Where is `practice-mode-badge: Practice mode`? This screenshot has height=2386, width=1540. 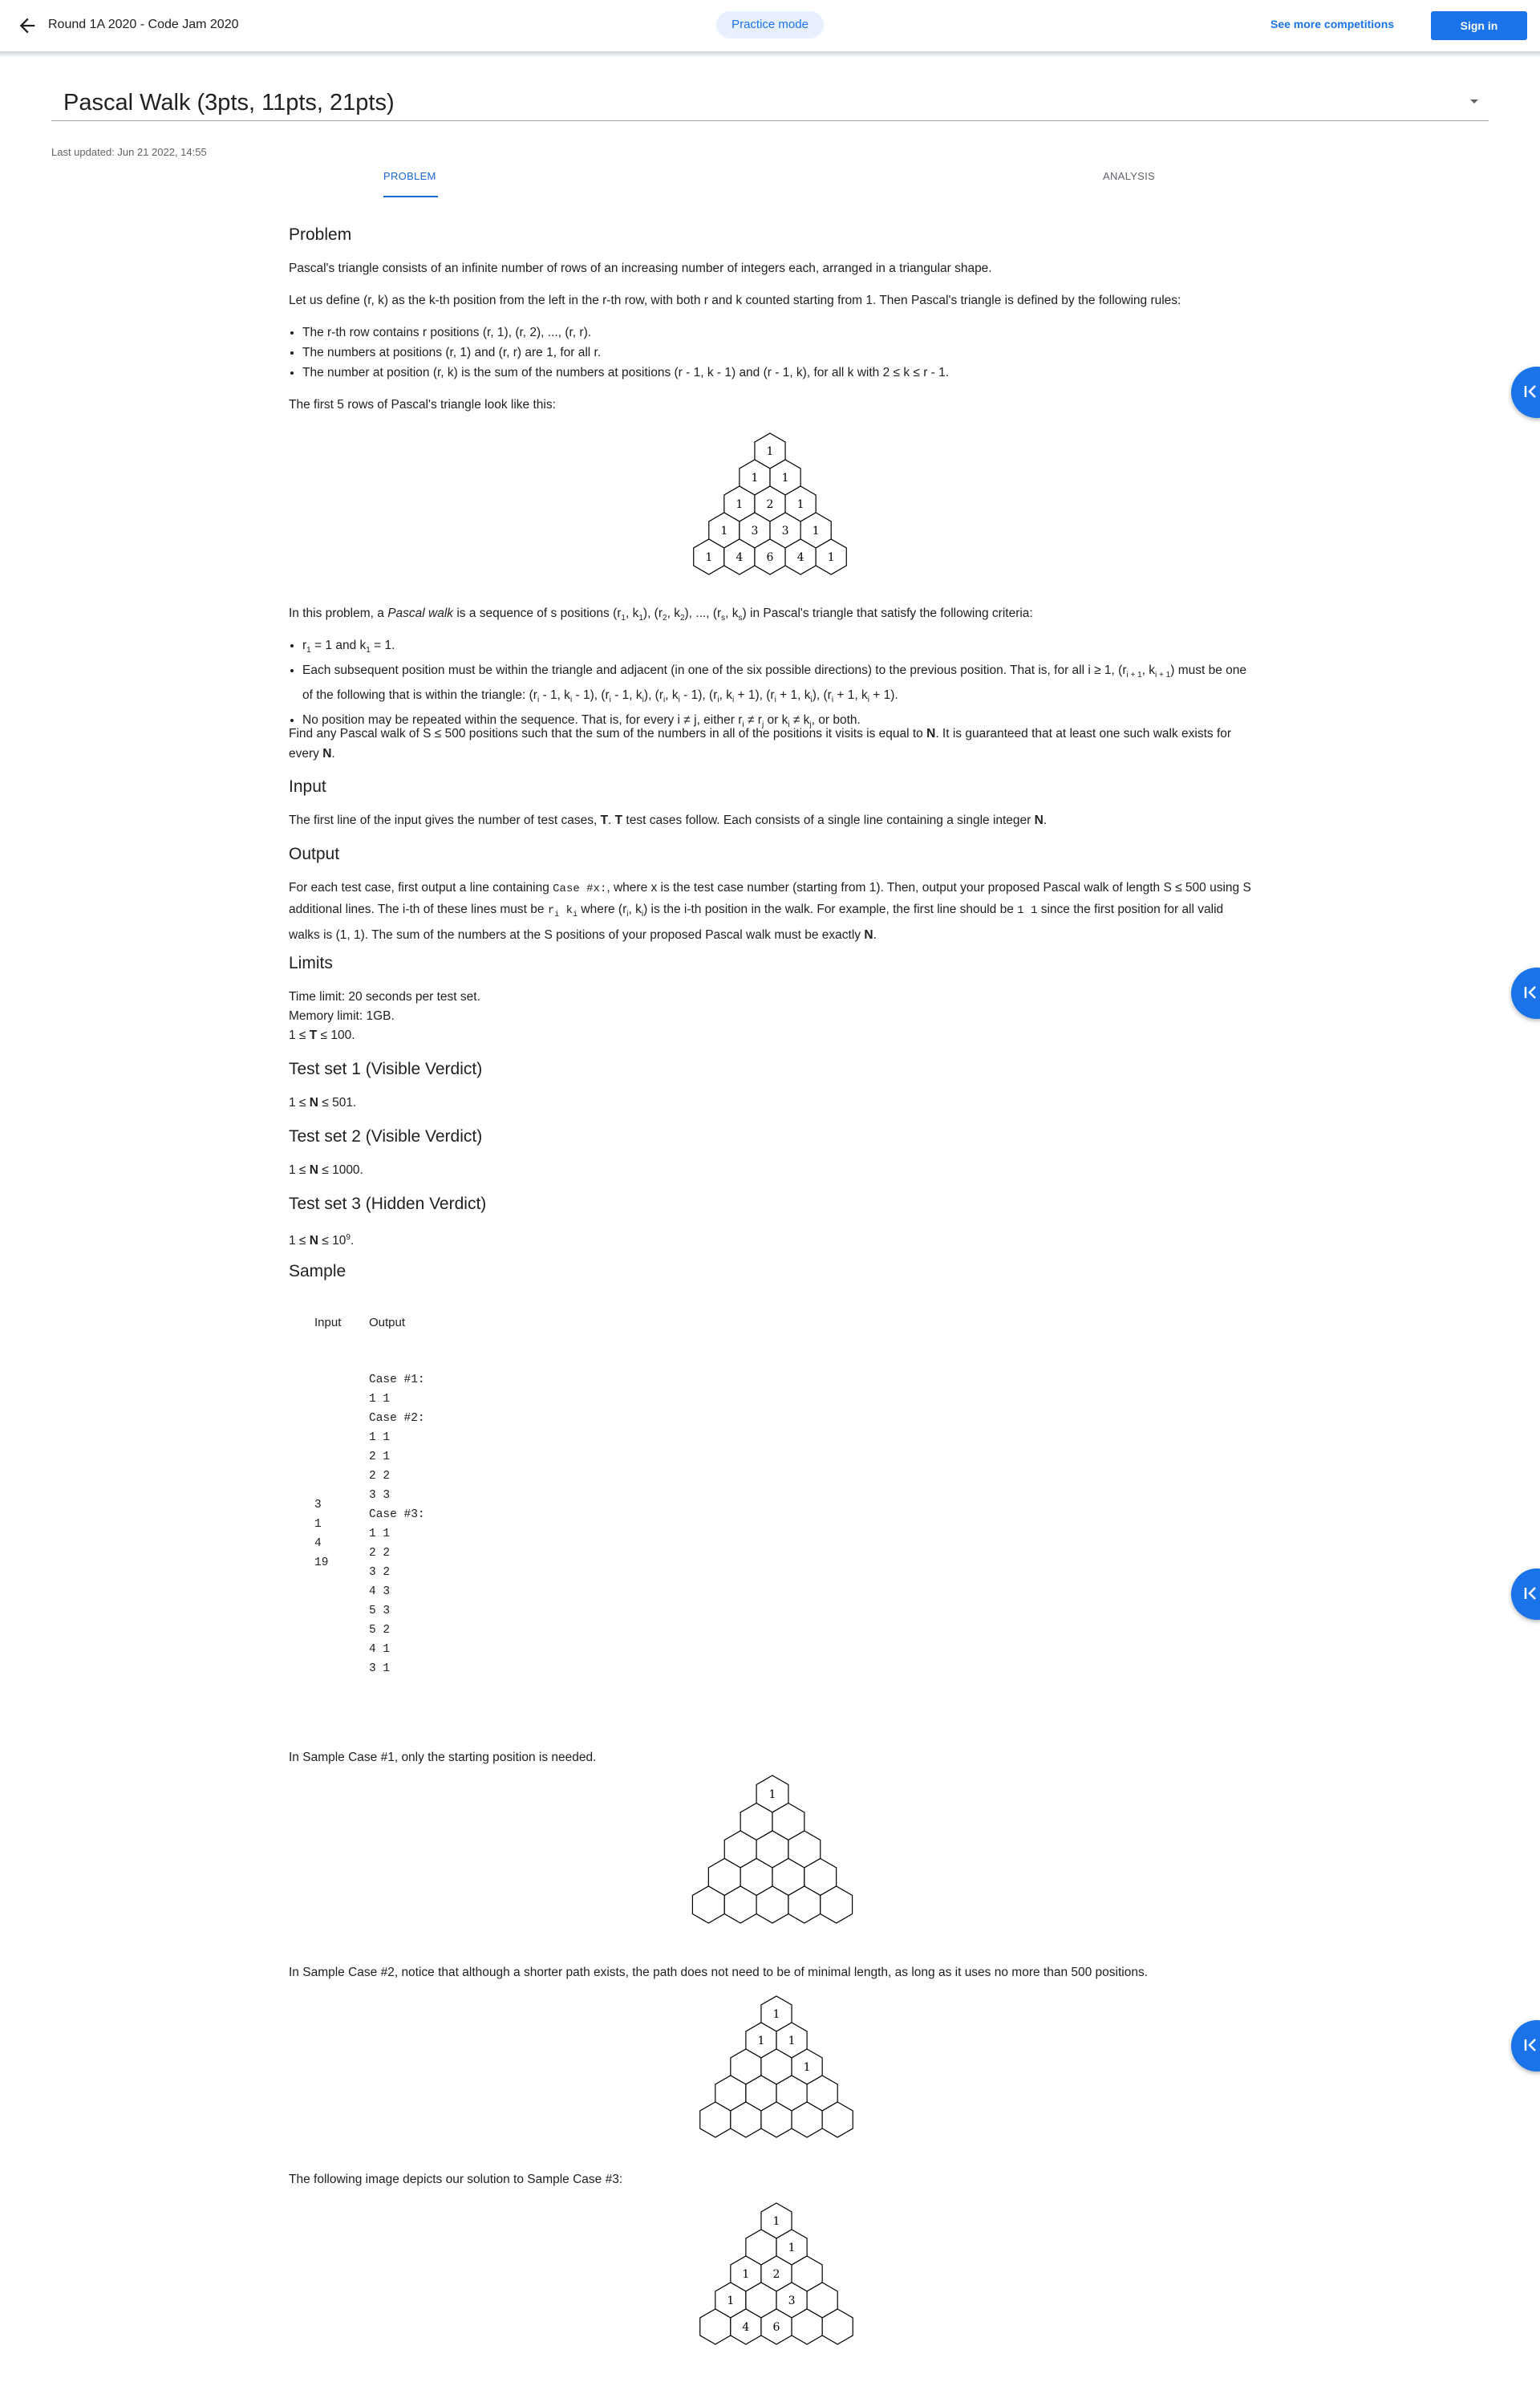 practice-mode-badge: Practice mode is located at coordinates (770, 25).